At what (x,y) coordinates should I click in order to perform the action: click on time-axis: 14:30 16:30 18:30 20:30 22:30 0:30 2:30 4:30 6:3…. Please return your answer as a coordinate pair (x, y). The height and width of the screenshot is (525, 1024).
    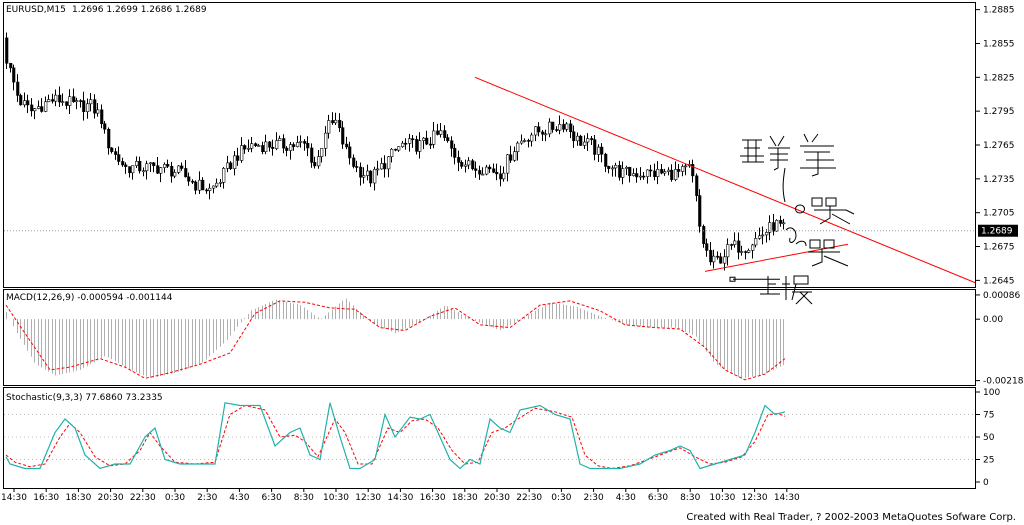
    Looking at the image, I should click on (400, 495).